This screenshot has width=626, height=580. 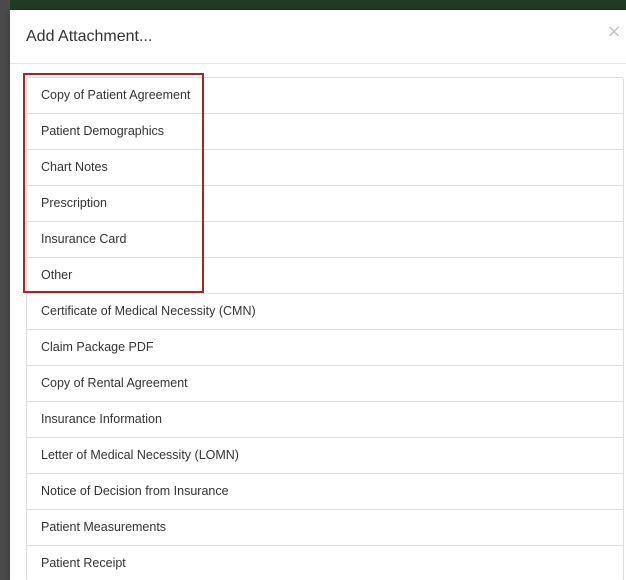 I want to click on list-item-insurance-information: Insurance Information, so click(x=325, y=420).